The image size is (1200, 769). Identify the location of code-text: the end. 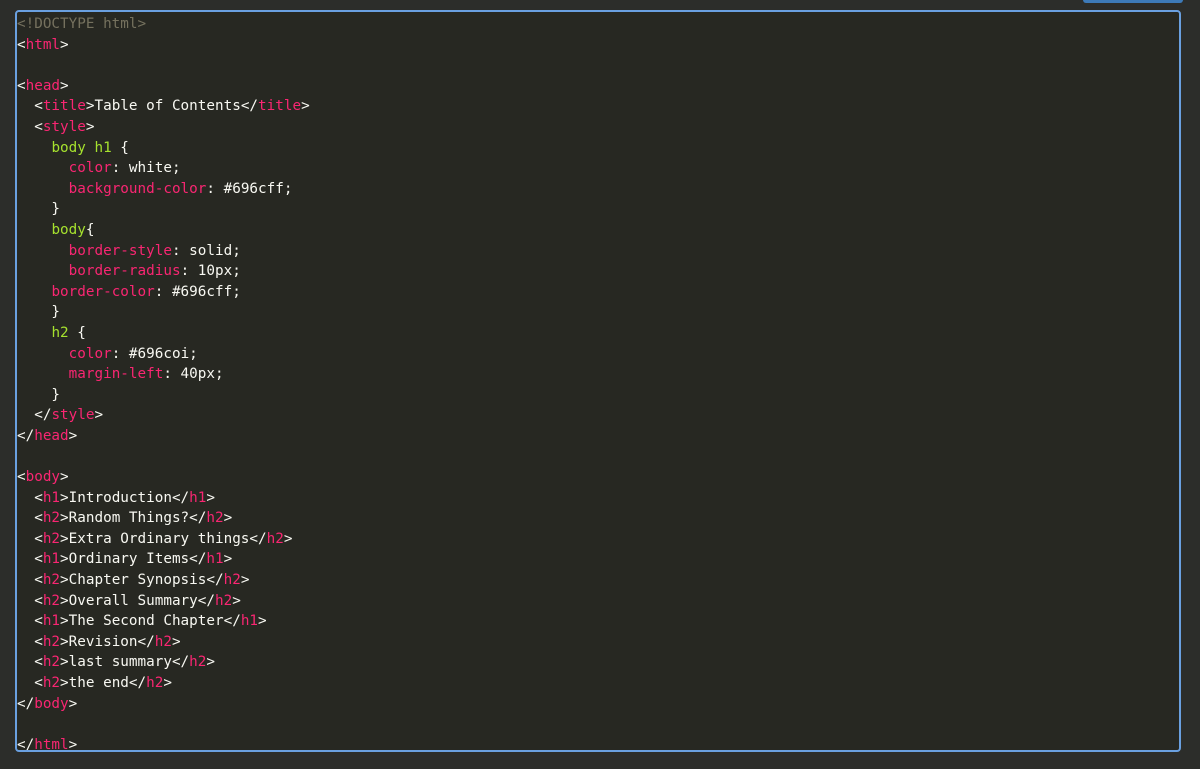
(98, 683).